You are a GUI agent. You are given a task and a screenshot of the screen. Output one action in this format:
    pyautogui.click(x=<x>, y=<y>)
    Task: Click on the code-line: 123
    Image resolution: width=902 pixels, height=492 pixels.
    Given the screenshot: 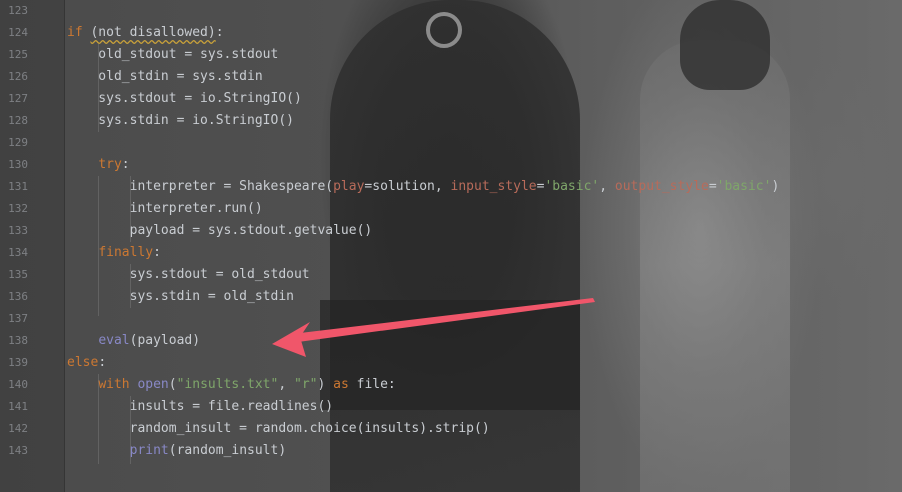 What is the action you would take?
    pyautogui.click(x=451, y=11)
    